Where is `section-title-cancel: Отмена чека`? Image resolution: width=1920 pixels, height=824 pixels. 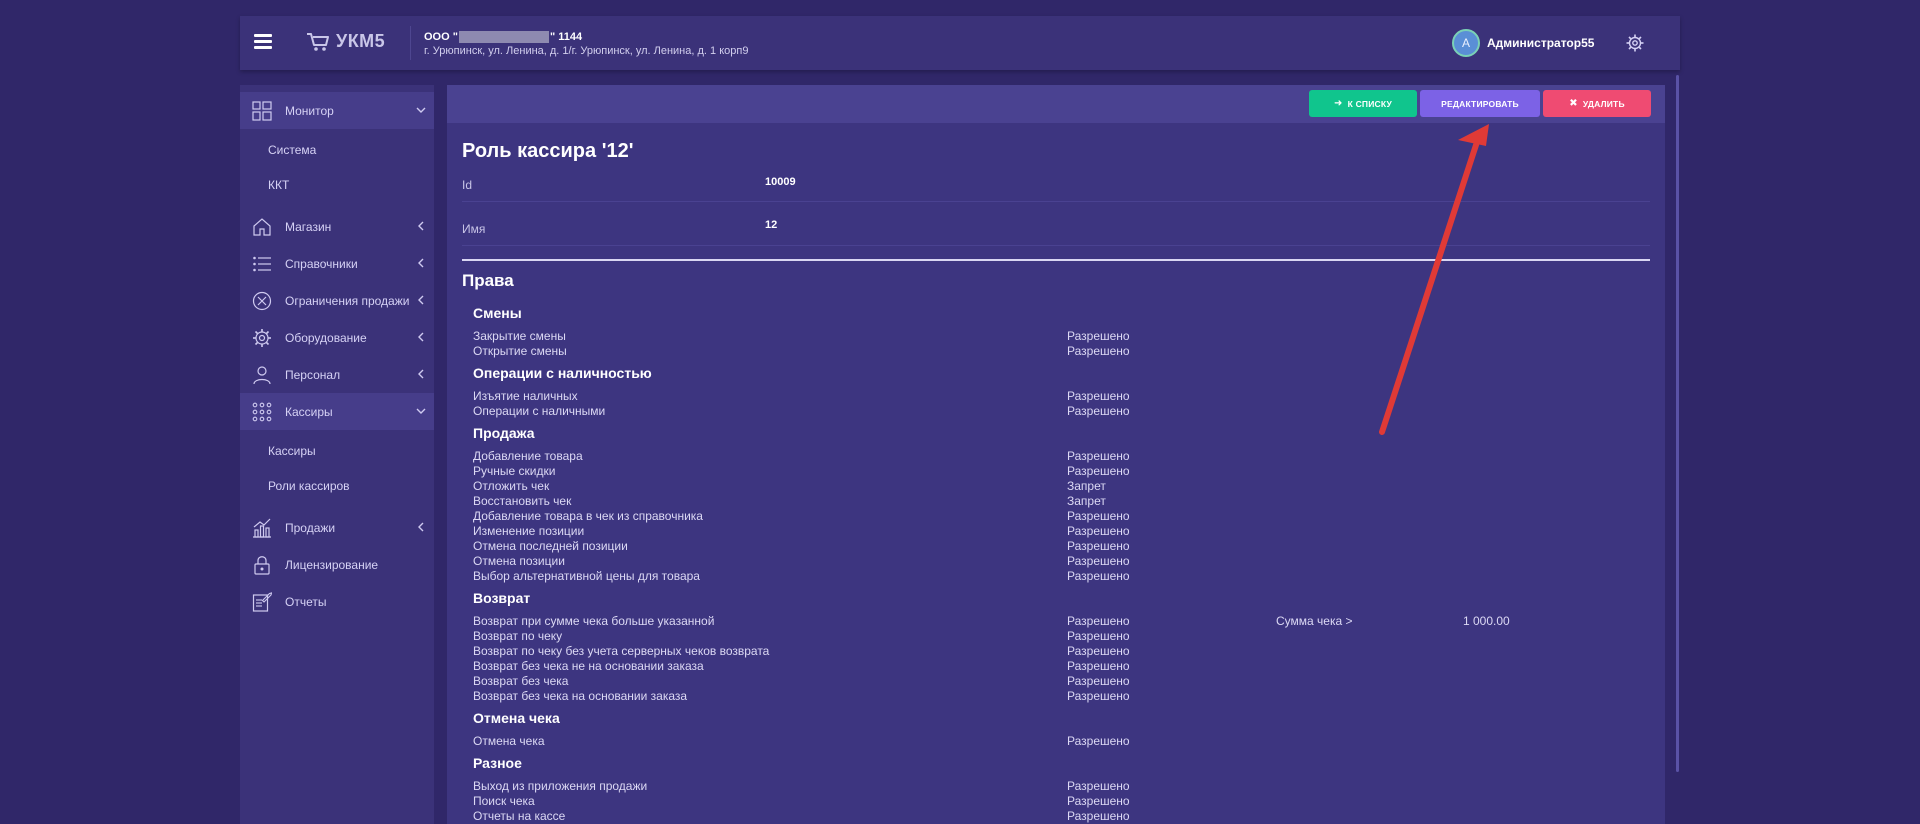
section-title-cancel: Отмена чека is located at coordinates (516, 718).